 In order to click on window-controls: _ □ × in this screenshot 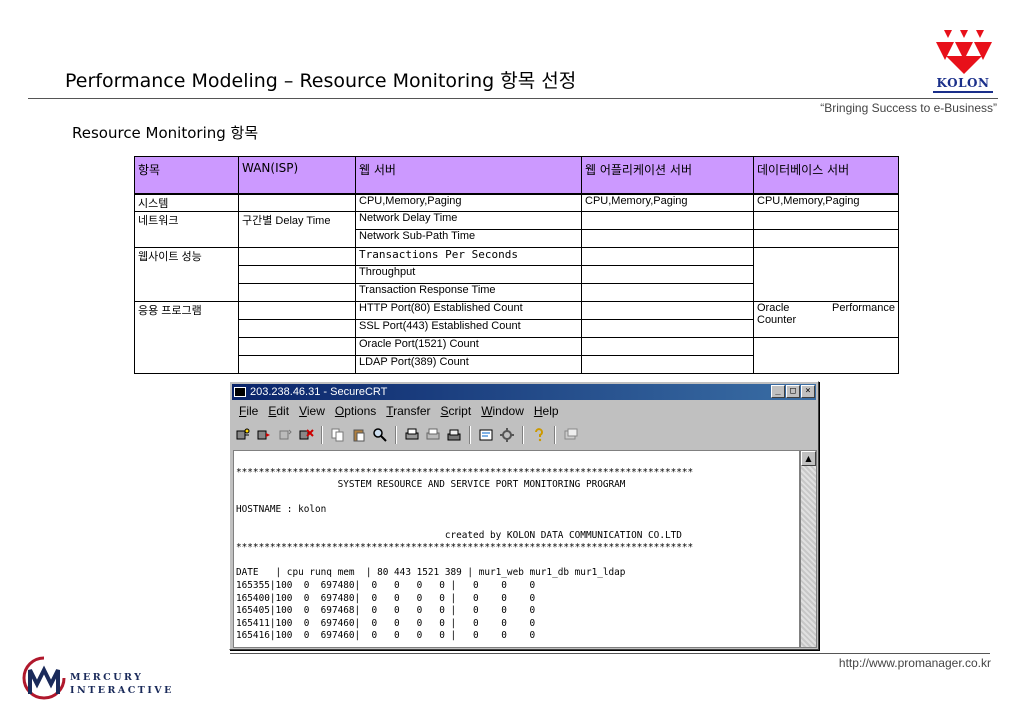, I will do `click(792, 391)`.